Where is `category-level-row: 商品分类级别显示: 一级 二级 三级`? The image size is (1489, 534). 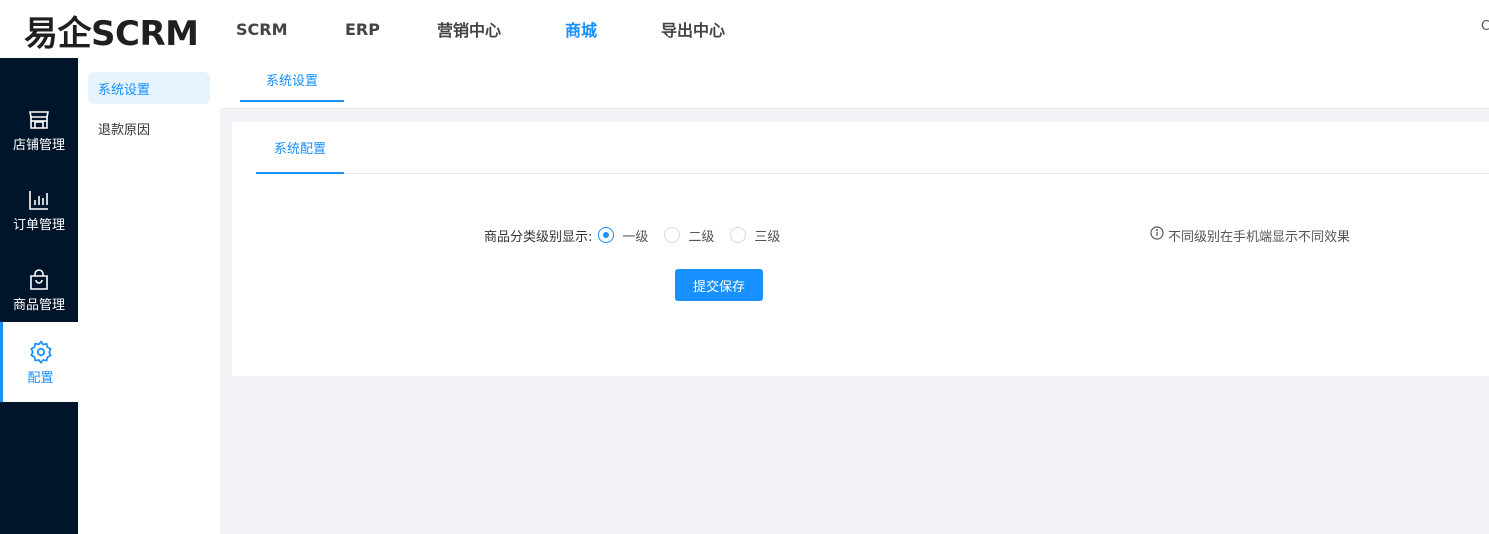
category-level-row: 商品分类级别显示: 一级 二级 三级 is located at coordinates (640, 235).